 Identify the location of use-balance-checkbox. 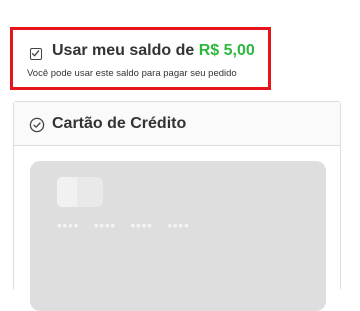
(36, 54).